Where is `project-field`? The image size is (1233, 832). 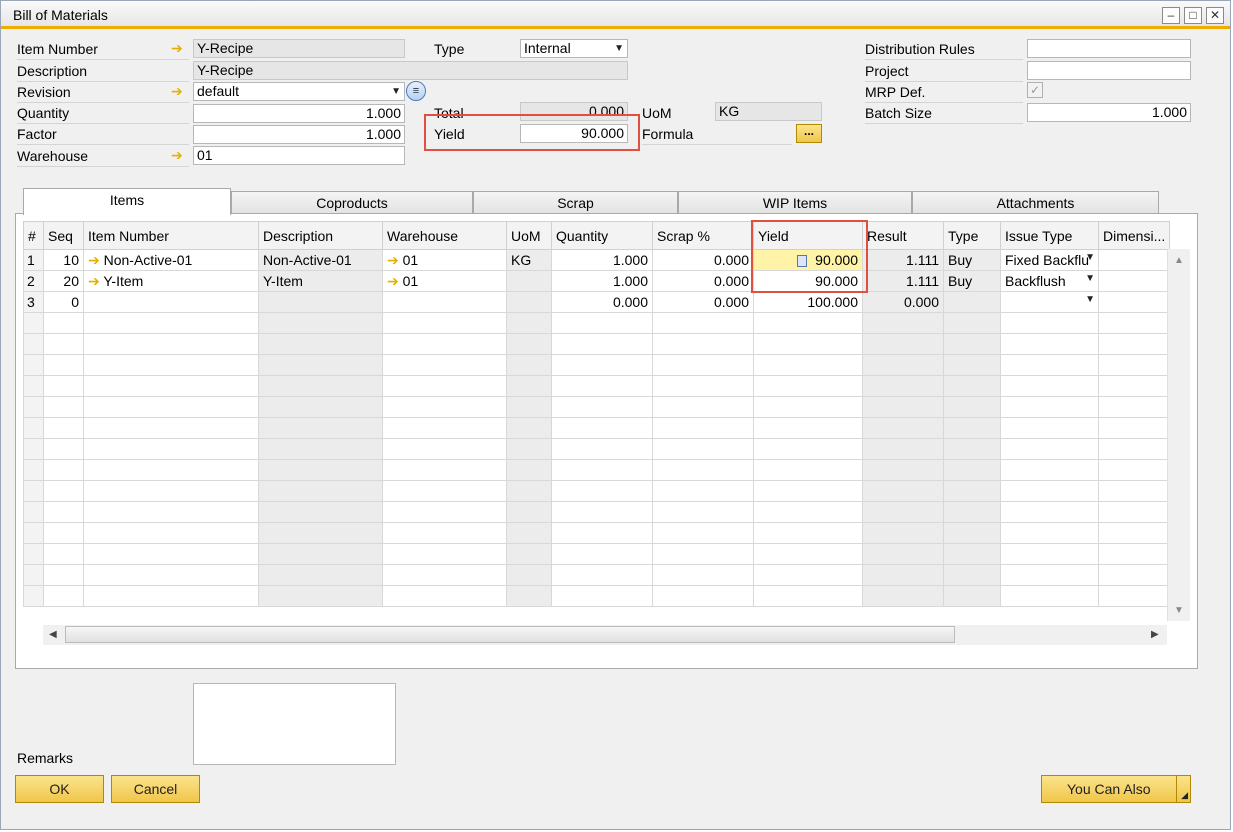
project-field is located at coordinates (1109, 70).